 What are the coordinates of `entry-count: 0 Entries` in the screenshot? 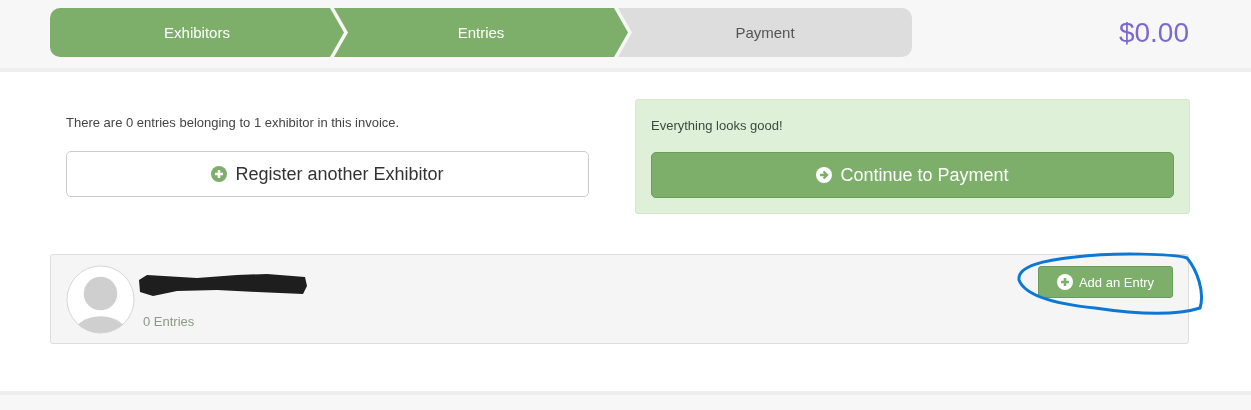 It's located at (169, 321).